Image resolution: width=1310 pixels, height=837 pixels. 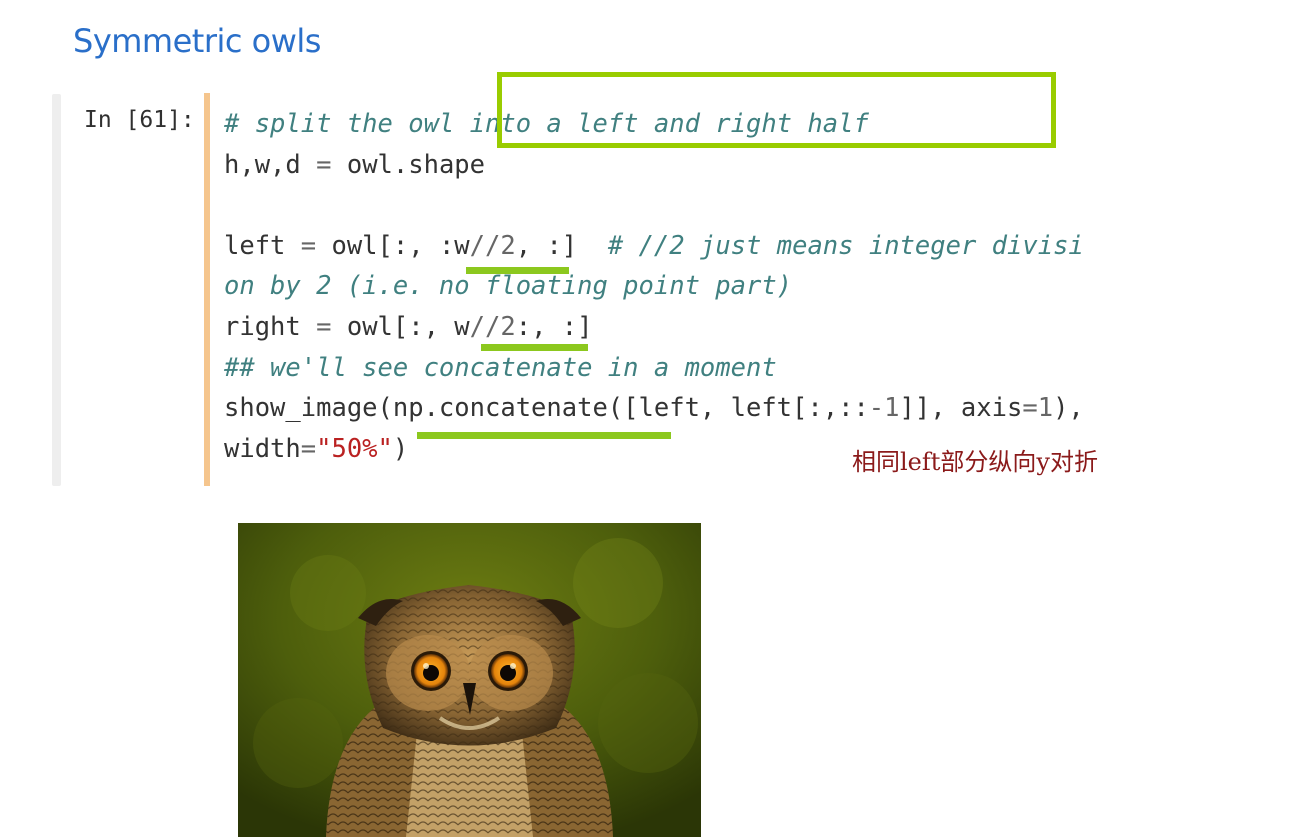 What do you see at coordinates (534, 347) in the screenshot?
I see `annotation-underline-right` at bounding box center [534, 347].